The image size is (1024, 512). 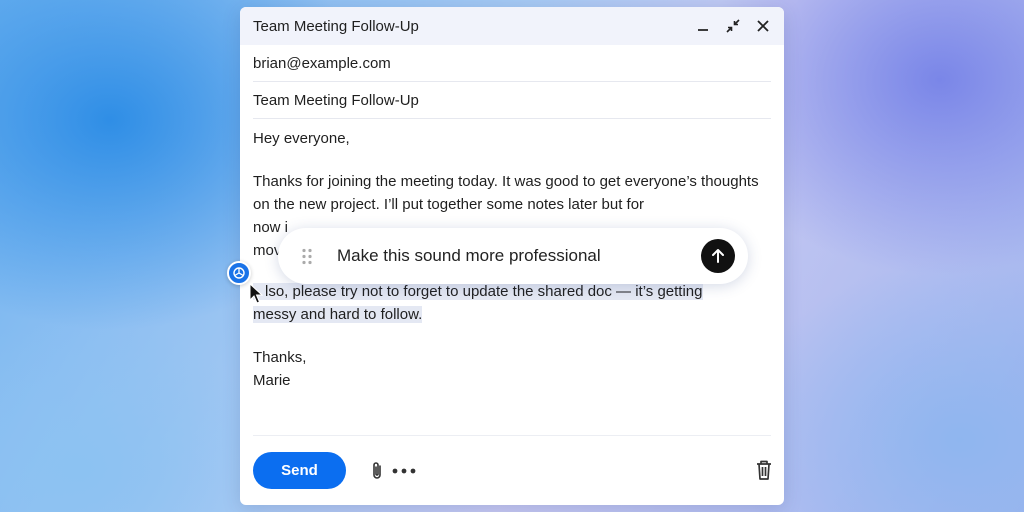 I want to click on ai-prompt-bar, so click(x=513, y=256).